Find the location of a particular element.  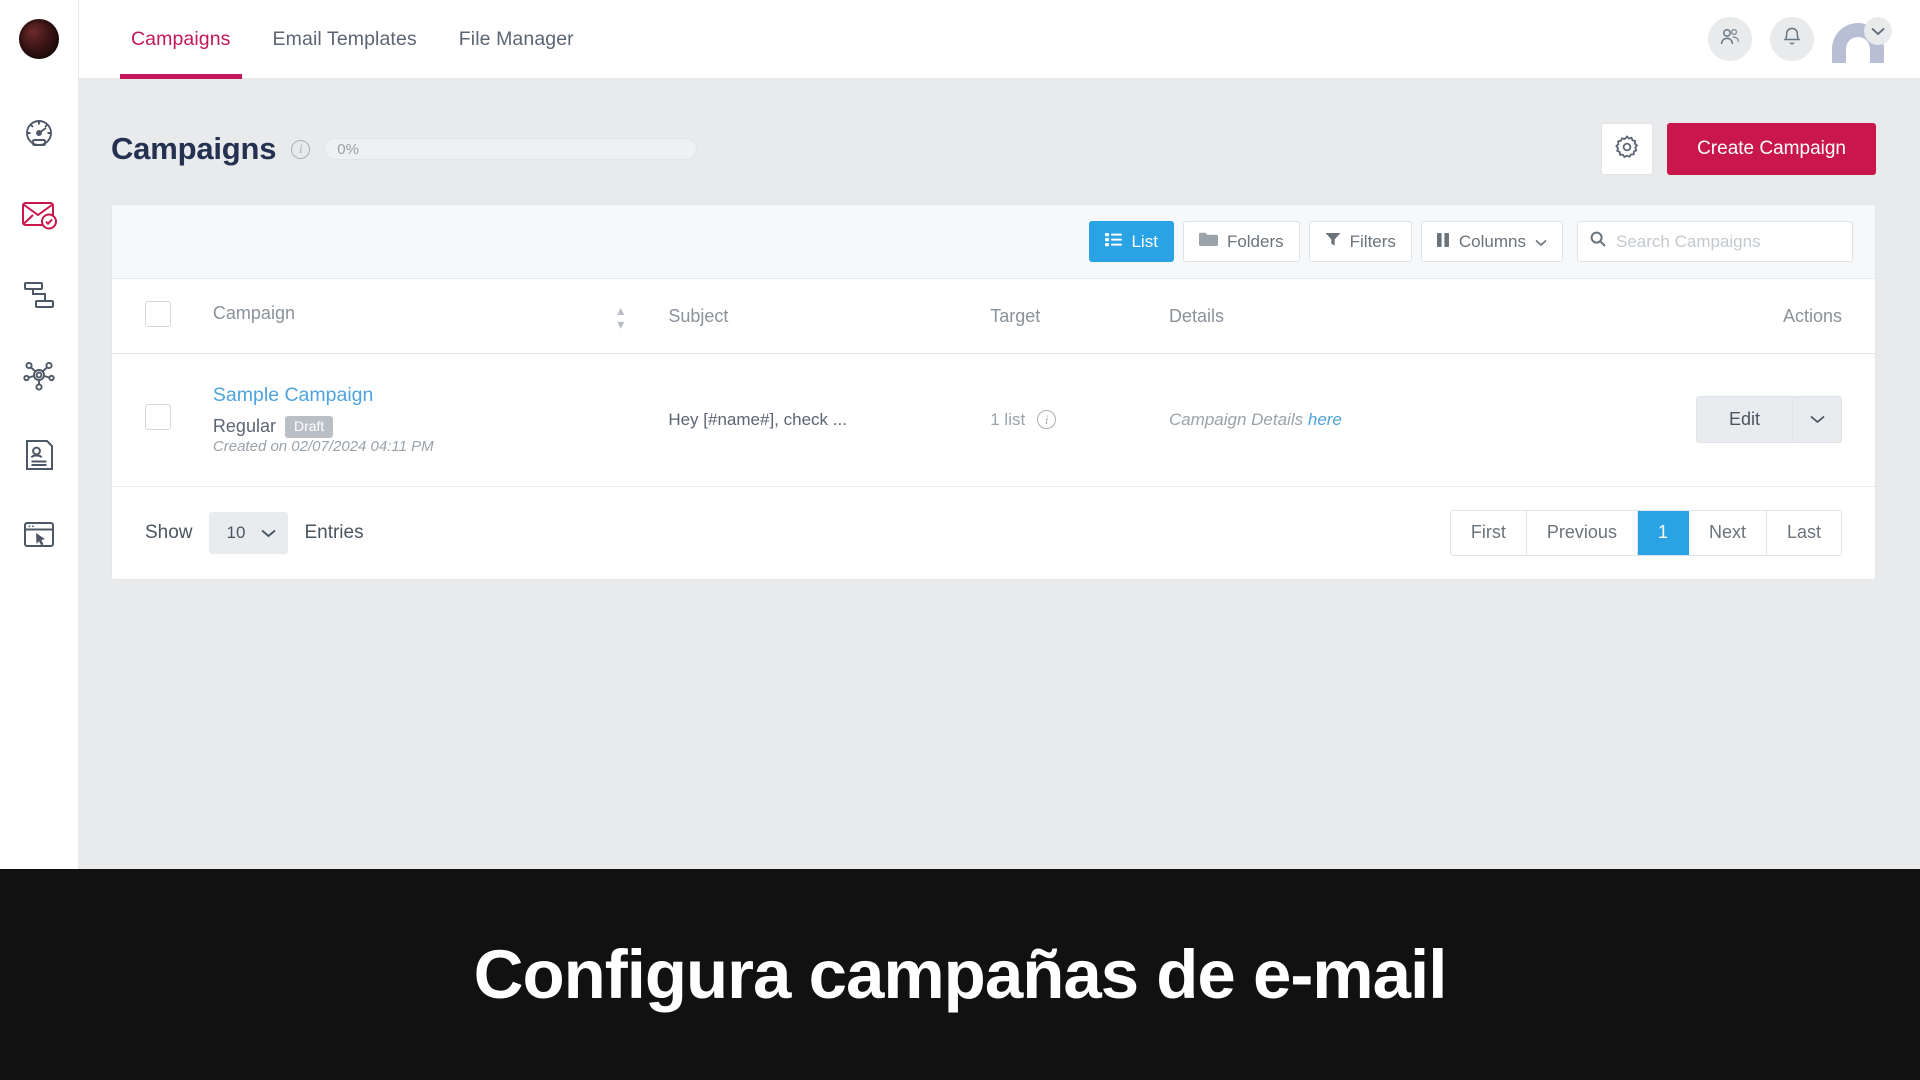

columns-icon is located at coordinates (1443, 242).